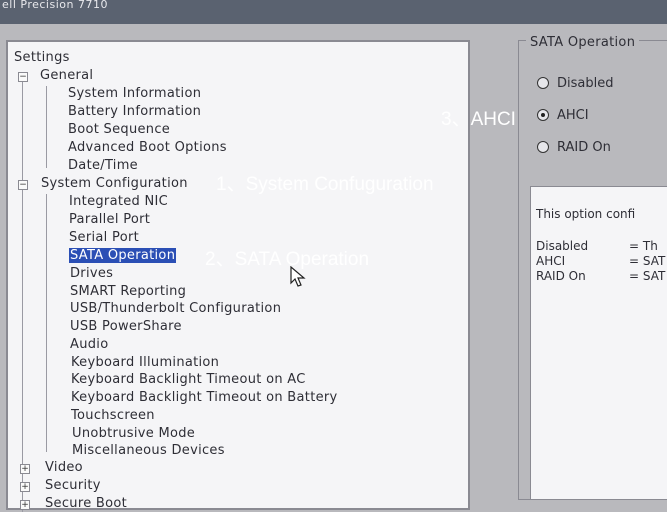  I want to click on tree-item-date-time: Date/Time, so click(103, 166).